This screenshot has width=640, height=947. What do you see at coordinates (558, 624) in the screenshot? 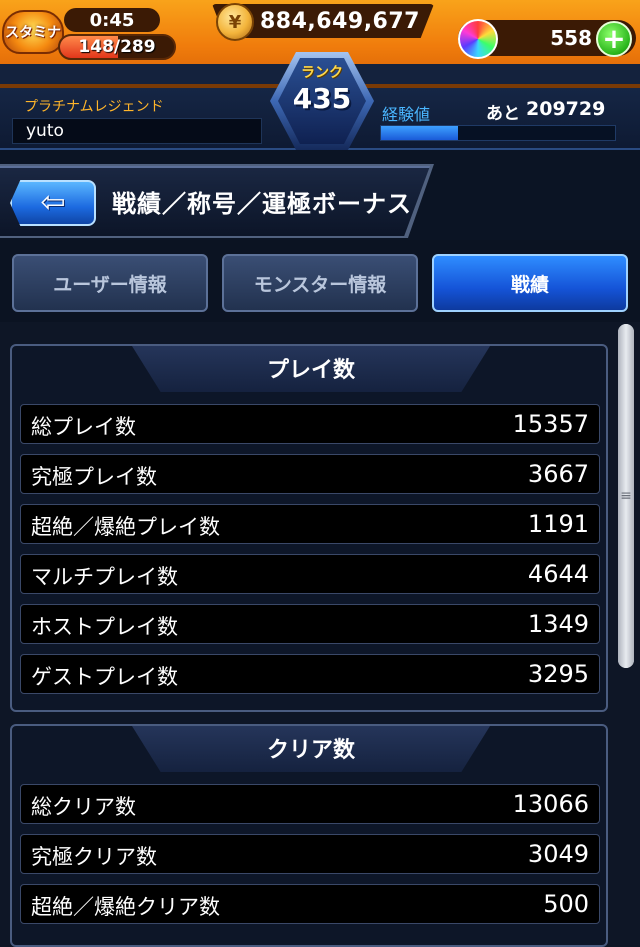
I see `stat-value: 1349` at bounding box center [558, 624].